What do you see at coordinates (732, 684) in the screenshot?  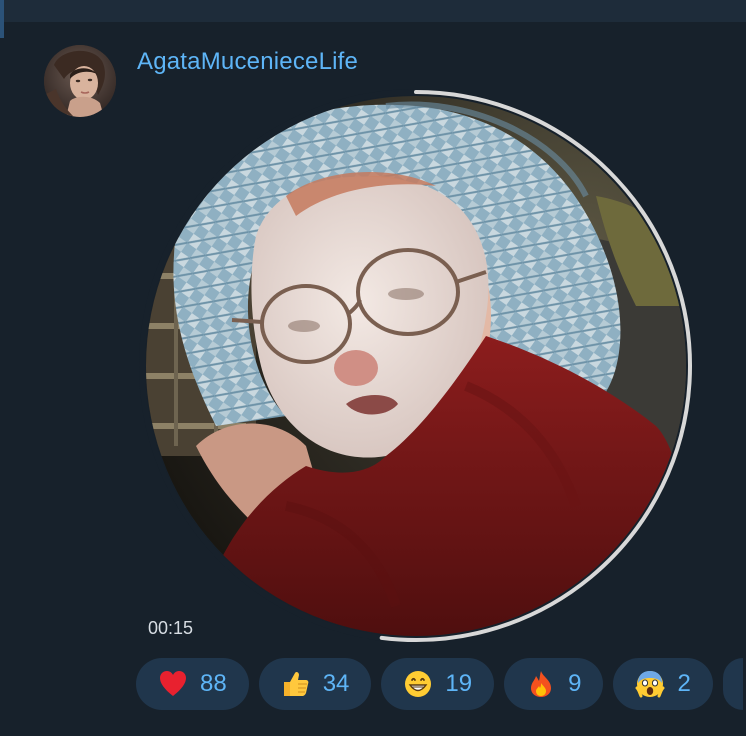 I see `reactions-overflow` at bounding box center [732, 684].